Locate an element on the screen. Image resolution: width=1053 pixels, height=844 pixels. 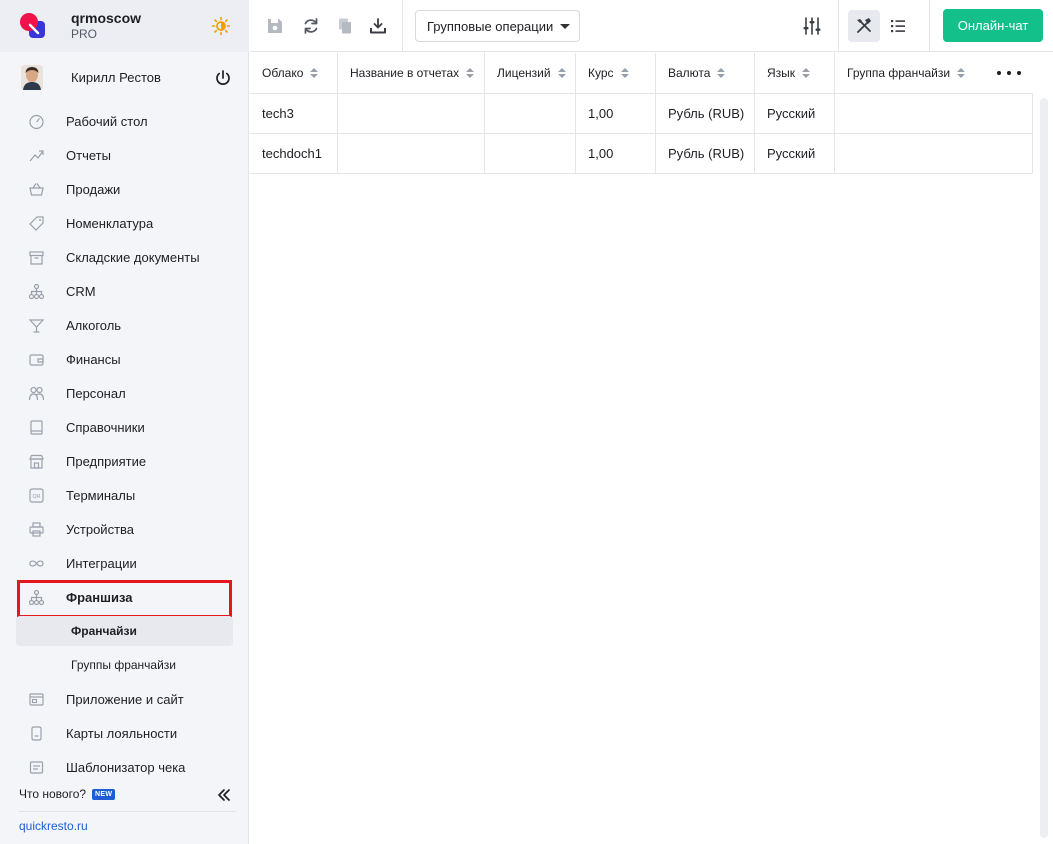
people-icon is located at coordinates (36, 393).